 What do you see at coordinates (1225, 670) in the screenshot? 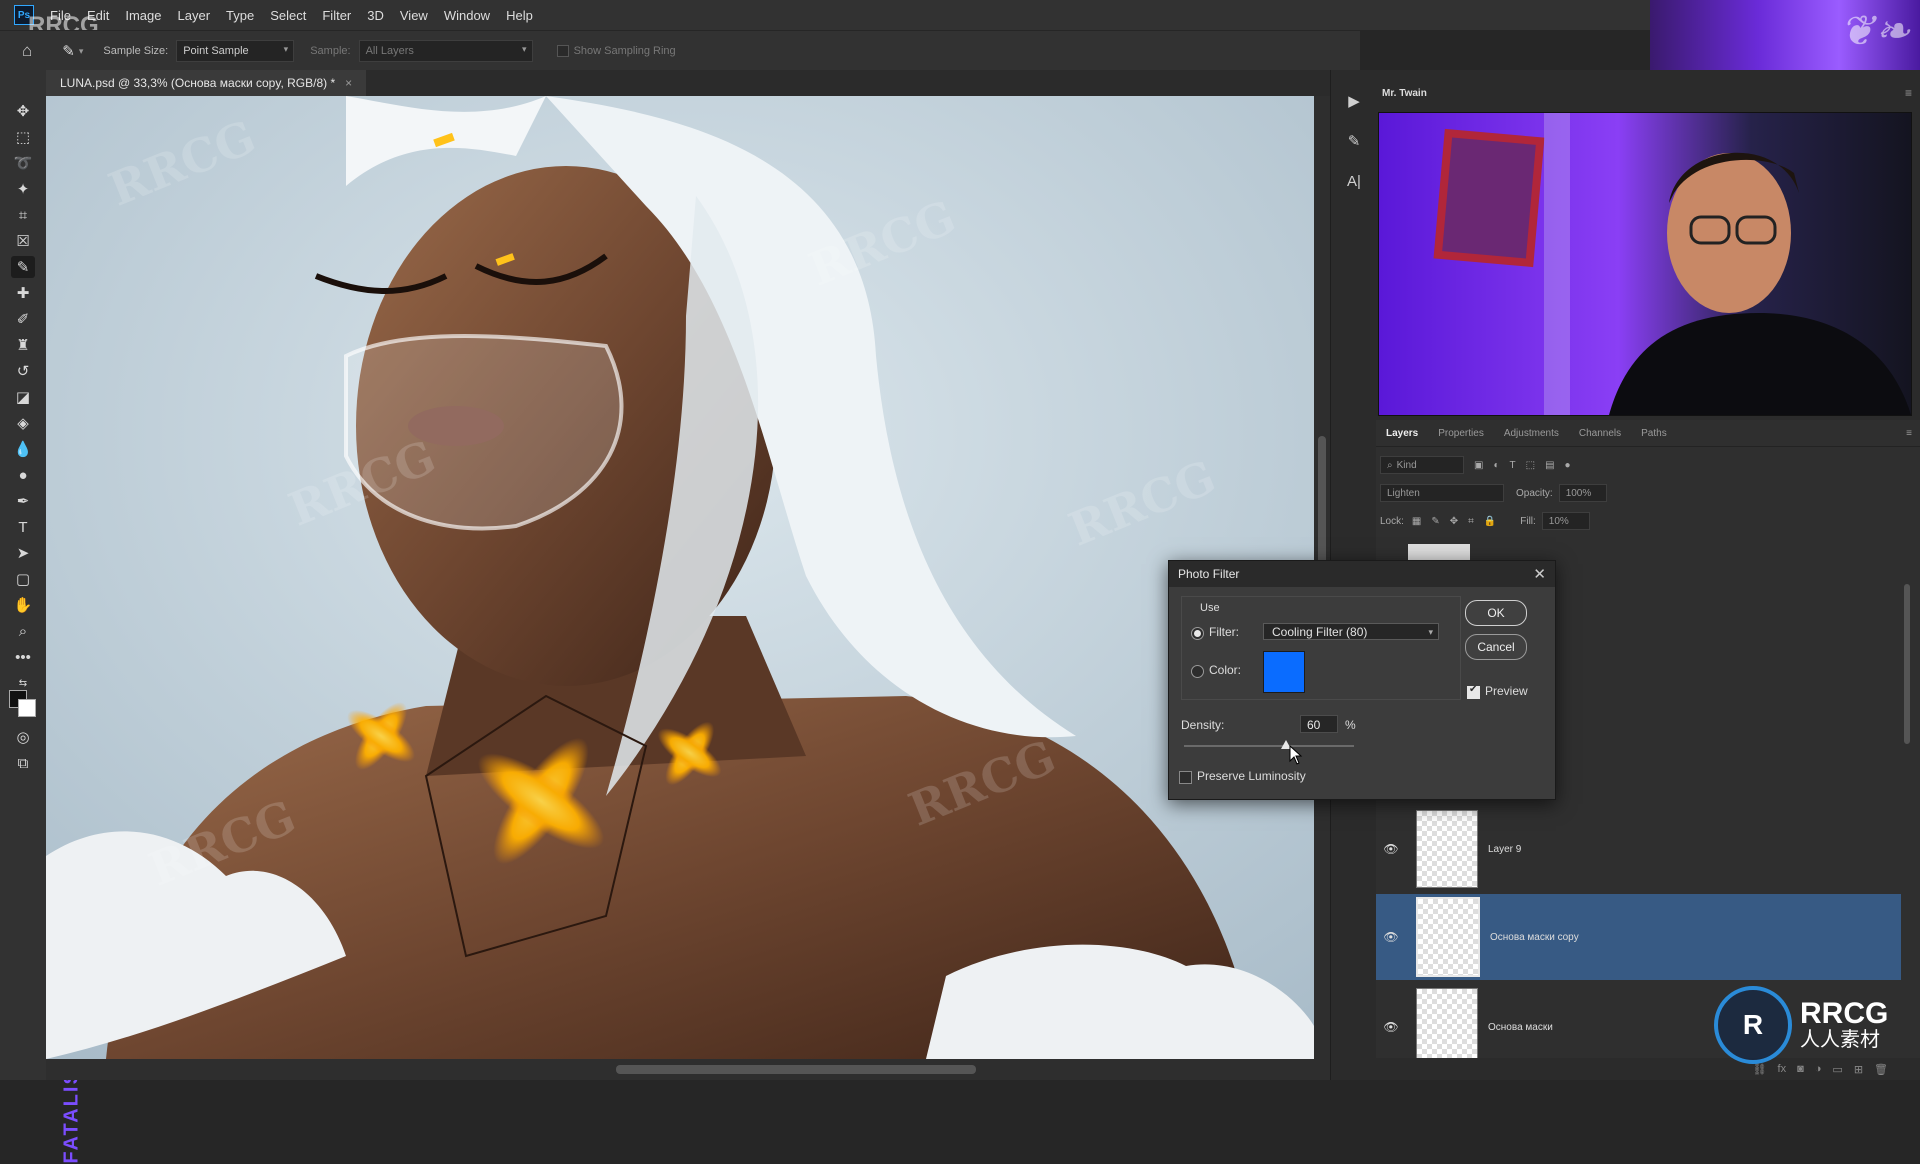
I see `color-label: Color:` at bounding box center [1225, 670].